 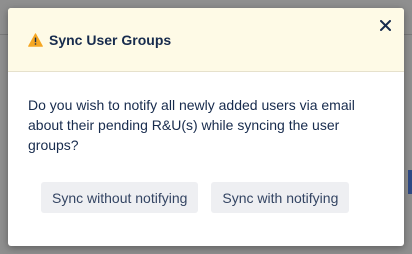 I want to click on warning-icon, so click(x=35, y=39).